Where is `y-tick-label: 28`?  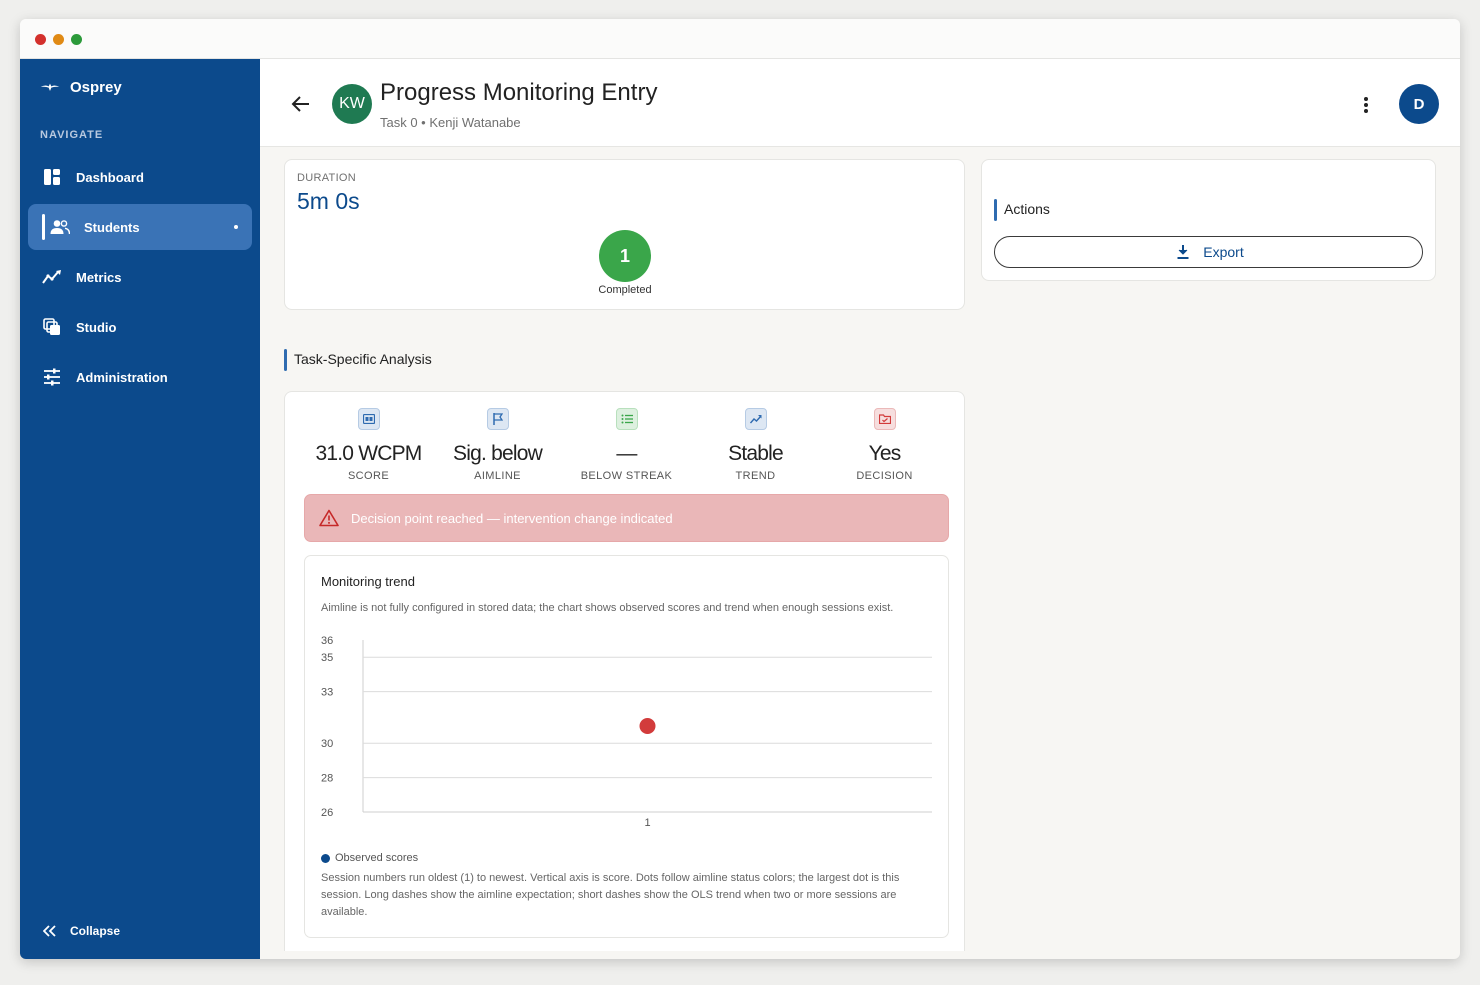
y-tick-label: 28 is located at coordinates (327, 779).